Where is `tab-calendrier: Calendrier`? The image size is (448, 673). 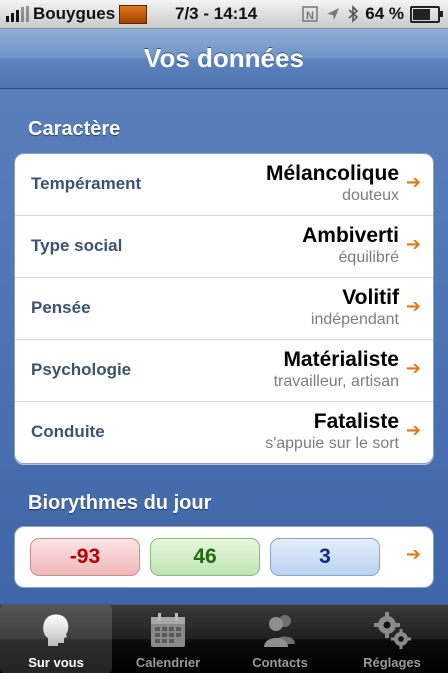 tab-calendrier: Calendrier is located at coordinates (168, 639).